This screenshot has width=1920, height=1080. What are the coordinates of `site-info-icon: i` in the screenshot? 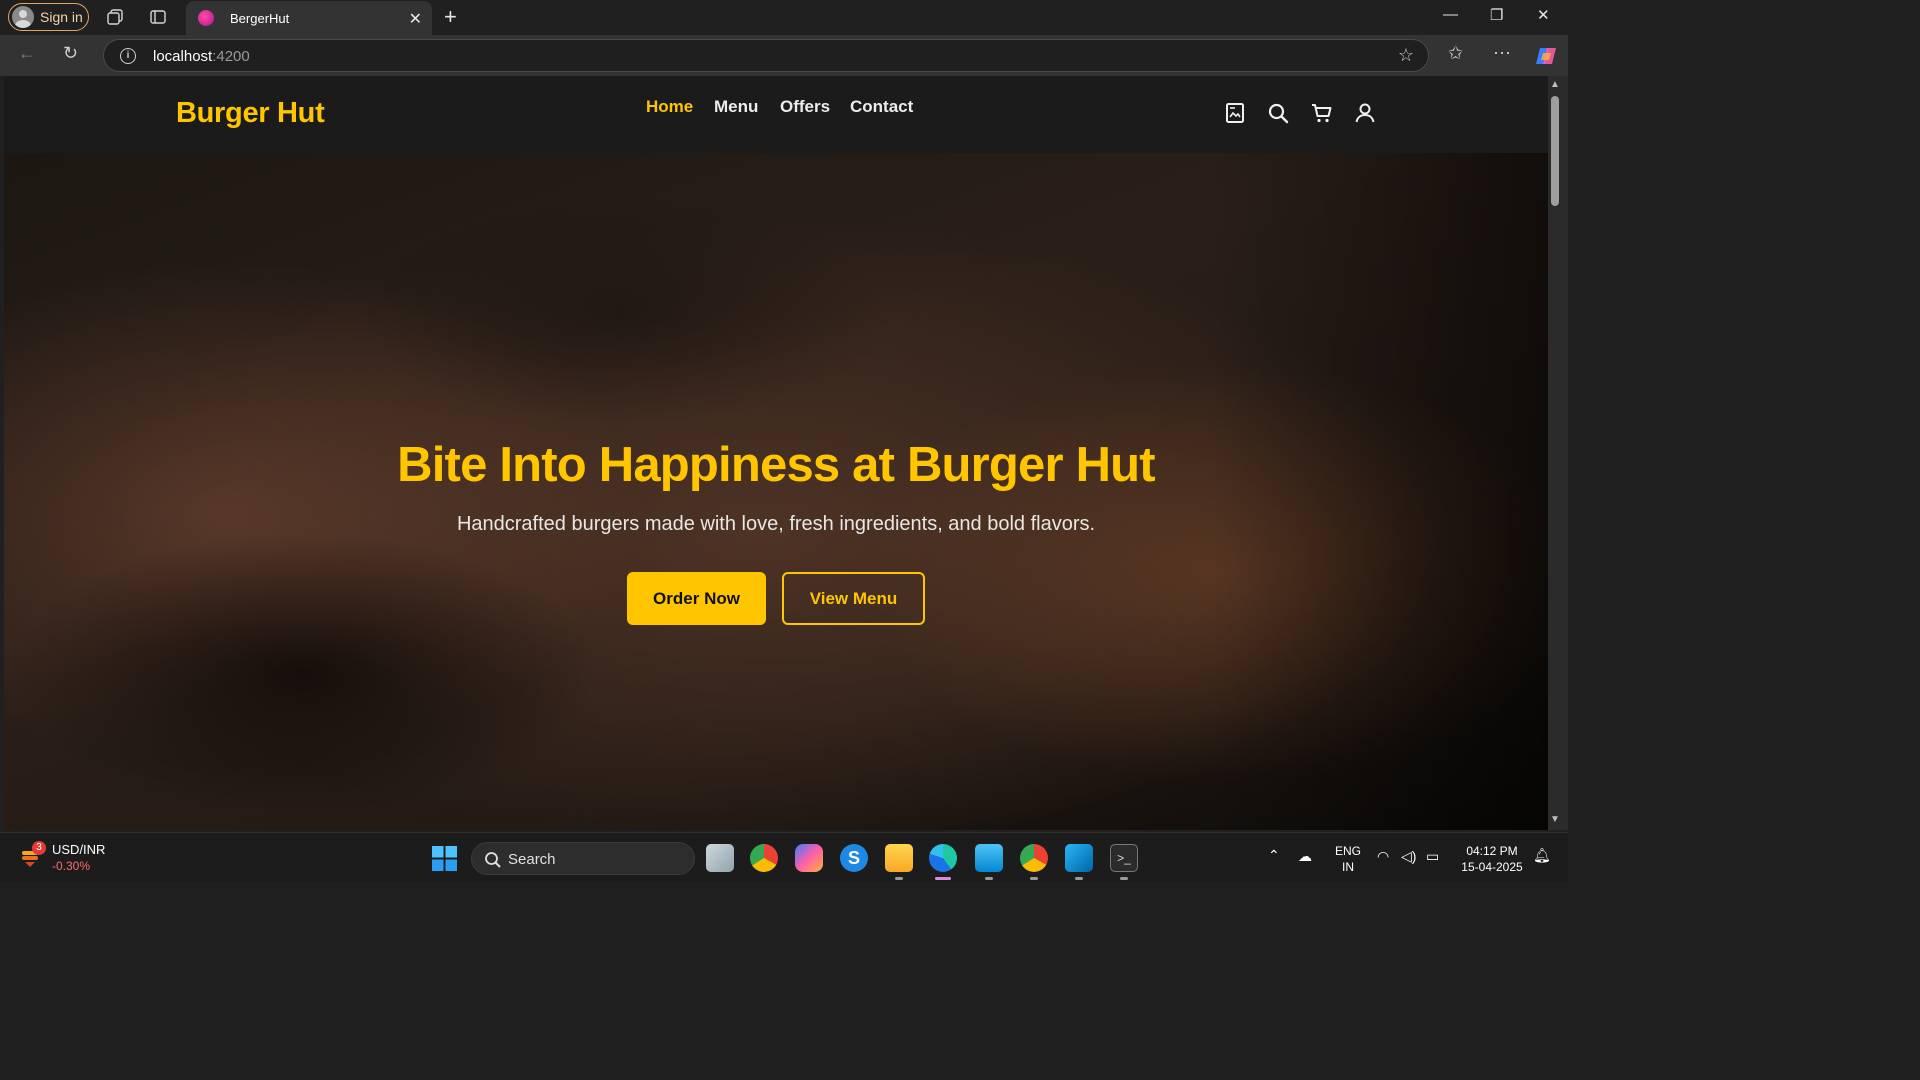 It's located at (128, 56).